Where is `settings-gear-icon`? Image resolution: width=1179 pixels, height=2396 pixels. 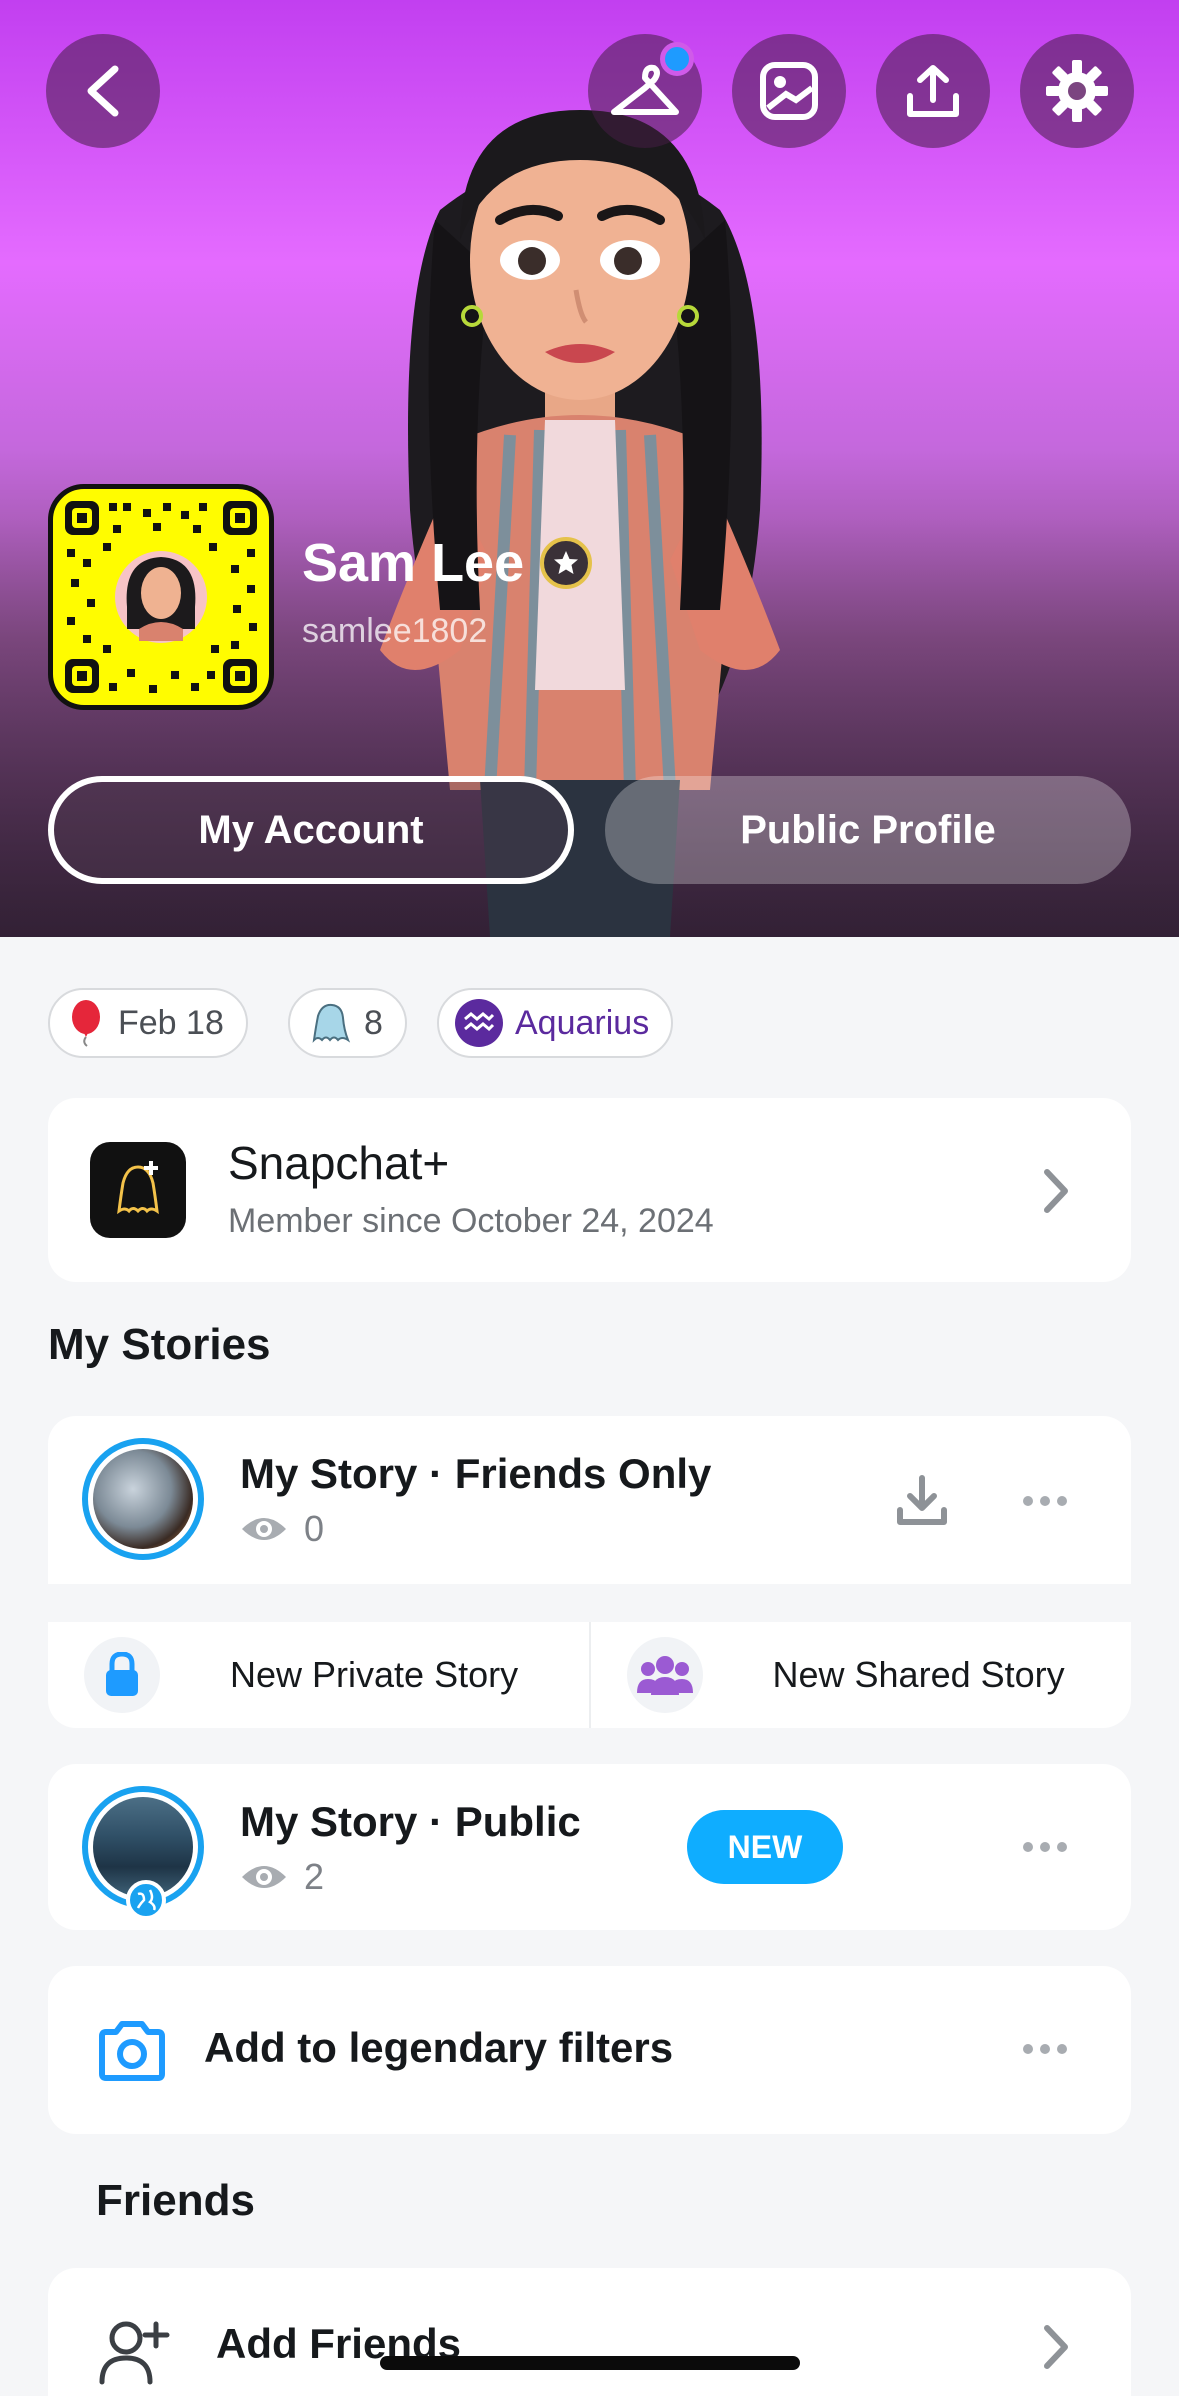
settings-gear-icon is located at coordinates (1077, 91).